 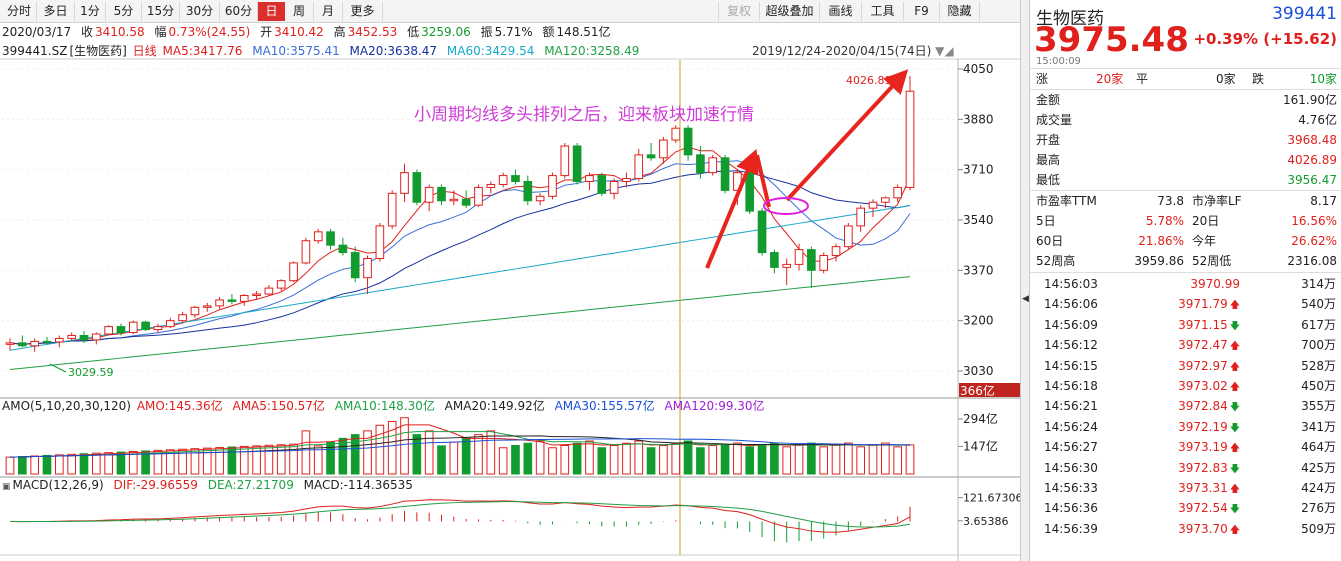 I want to click on amo-tick-label: 147亿, so click(x=980, y=445).